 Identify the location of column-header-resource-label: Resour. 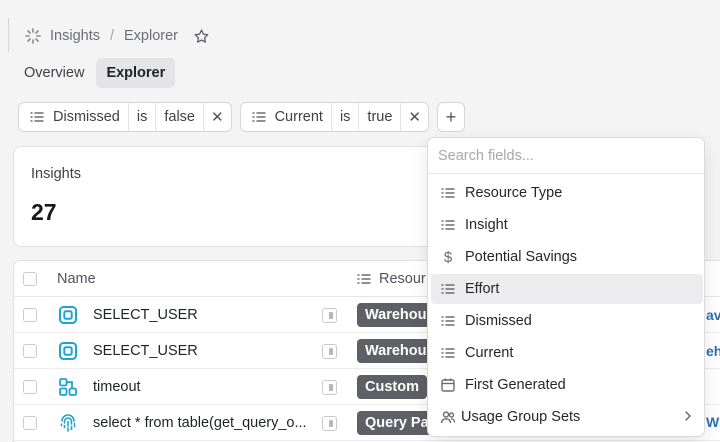
(402, 279).